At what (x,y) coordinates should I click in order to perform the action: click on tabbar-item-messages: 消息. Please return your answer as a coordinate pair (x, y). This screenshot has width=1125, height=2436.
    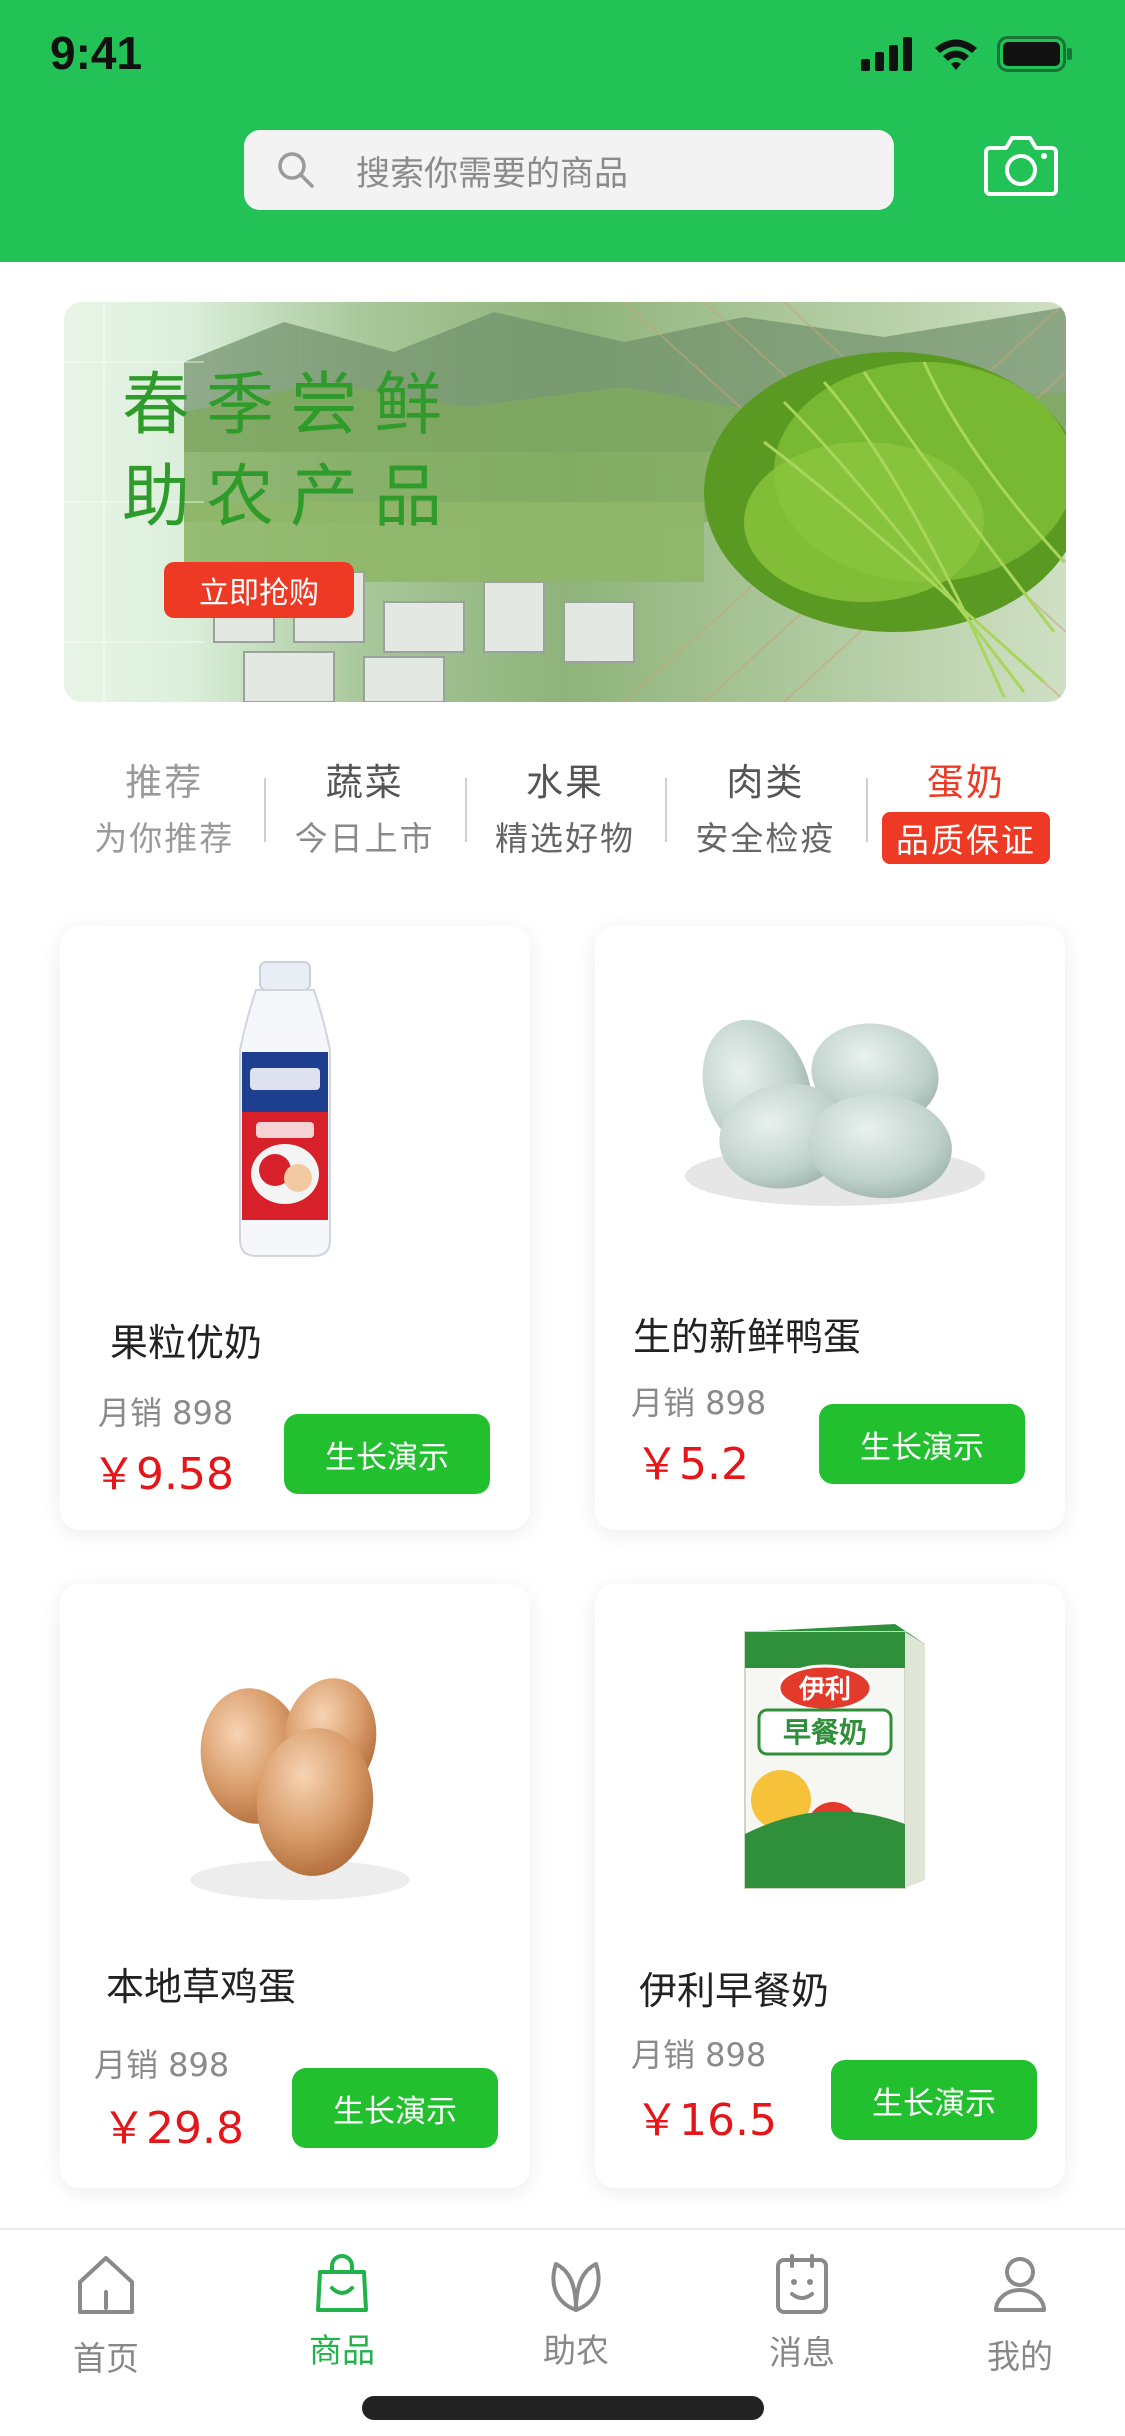
    Looking at the image, I should click on (802, 2313).